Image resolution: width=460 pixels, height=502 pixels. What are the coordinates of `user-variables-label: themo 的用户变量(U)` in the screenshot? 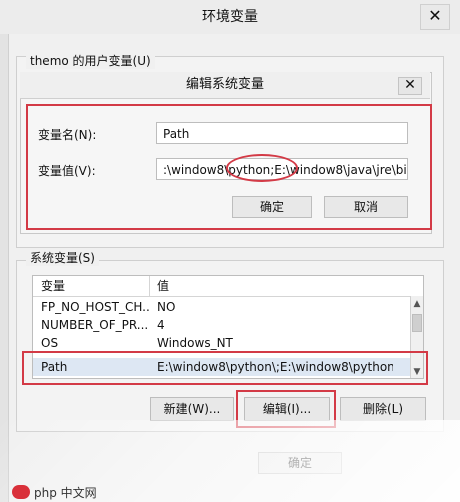 It's located at (90, 60).